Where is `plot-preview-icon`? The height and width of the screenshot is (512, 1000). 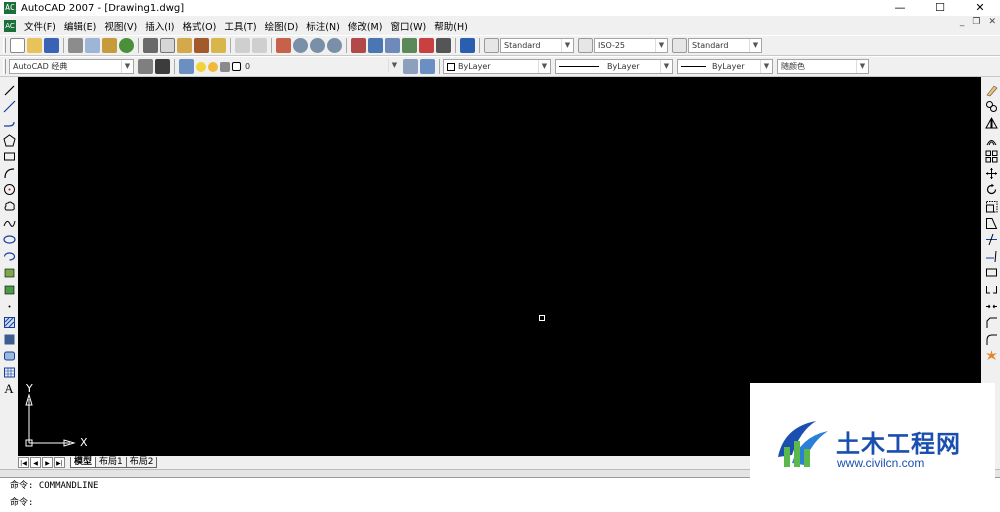 plot-preview-icon is located at coordinates (92, 45).